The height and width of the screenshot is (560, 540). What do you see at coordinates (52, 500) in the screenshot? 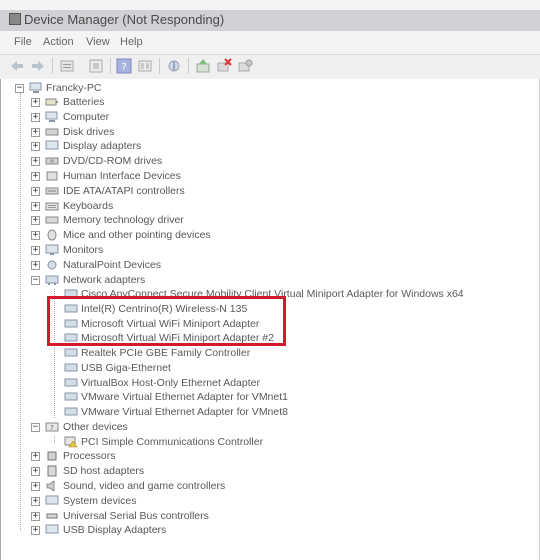
I see `system-devices-icon` at bounding box center [52, 500].